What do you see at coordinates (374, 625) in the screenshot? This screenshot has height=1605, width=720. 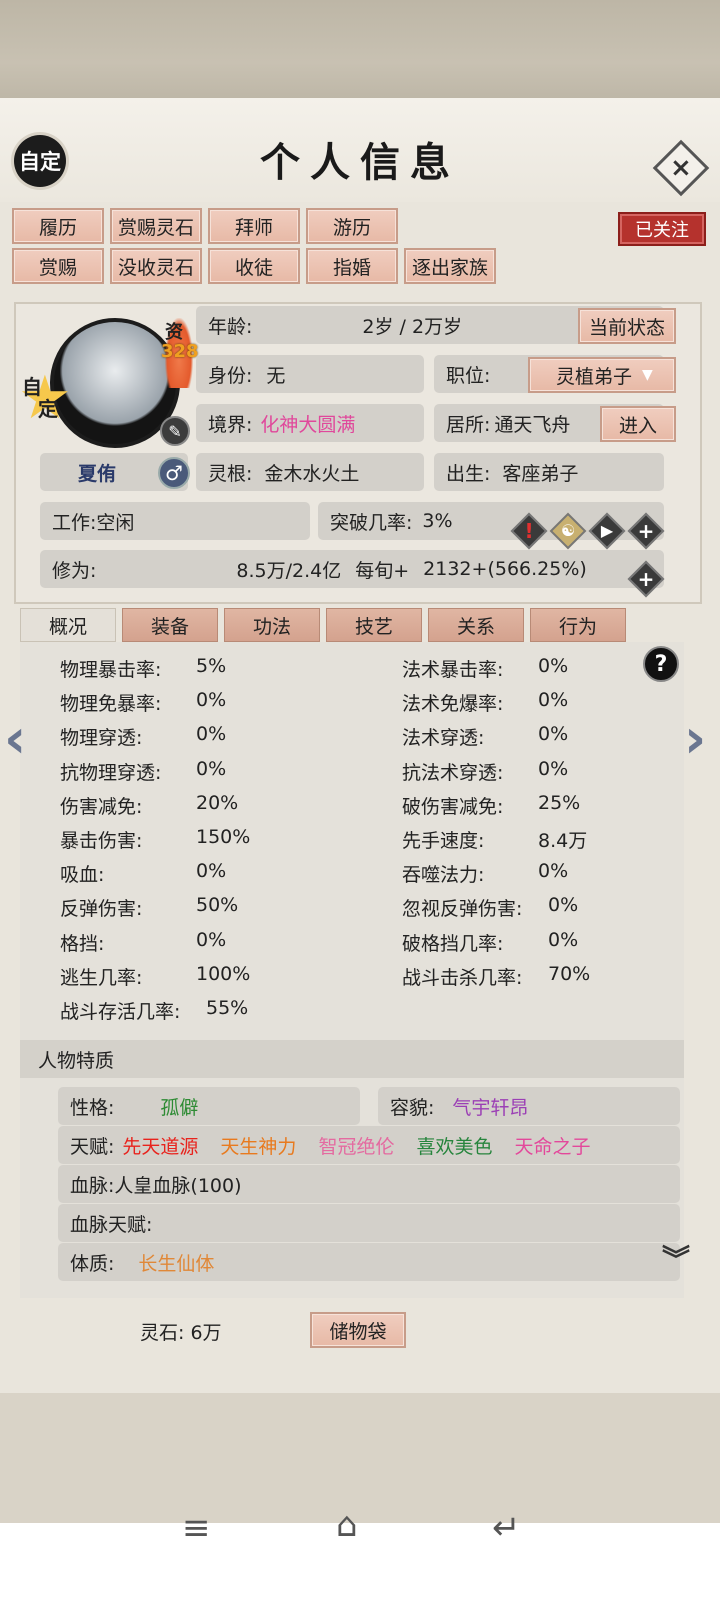 I see `tab-crafts: 技艺` at bounding box center [374, 625].